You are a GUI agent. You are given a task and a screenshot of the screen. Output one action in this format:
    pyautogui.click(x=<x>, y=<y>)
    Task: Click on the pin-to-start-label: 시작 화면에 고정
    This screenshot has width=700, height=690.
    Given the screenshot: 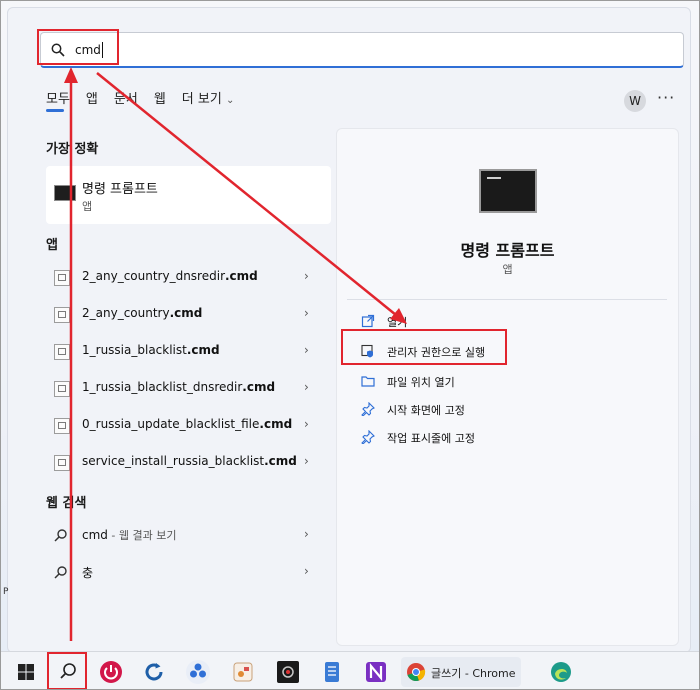 What is the action you would take?
    pyautogui.click(x=426, y=410)
    